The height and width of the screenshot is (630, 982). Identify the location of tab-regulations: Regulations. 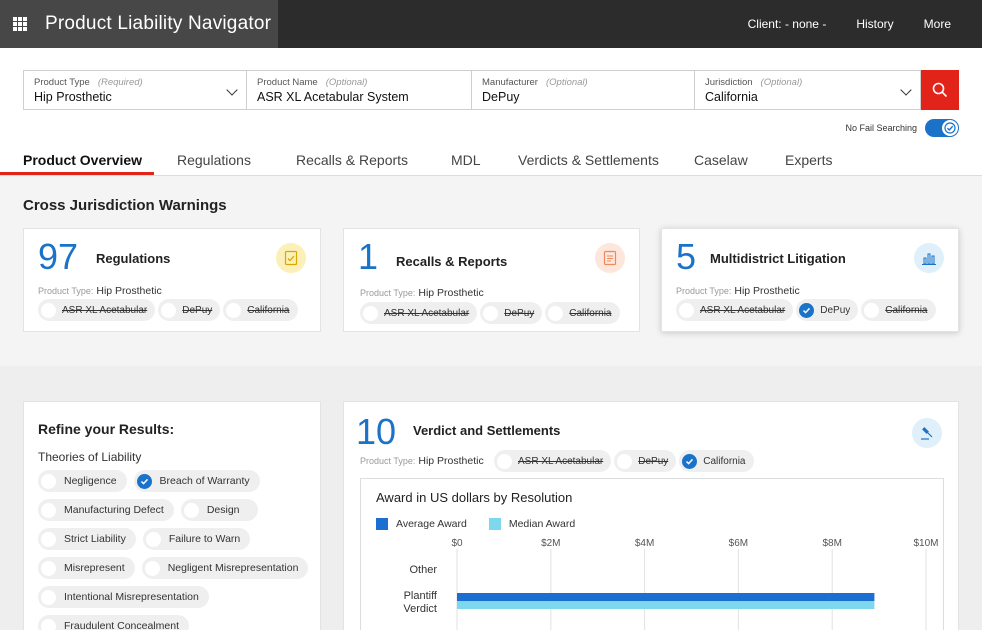
(214, 160).